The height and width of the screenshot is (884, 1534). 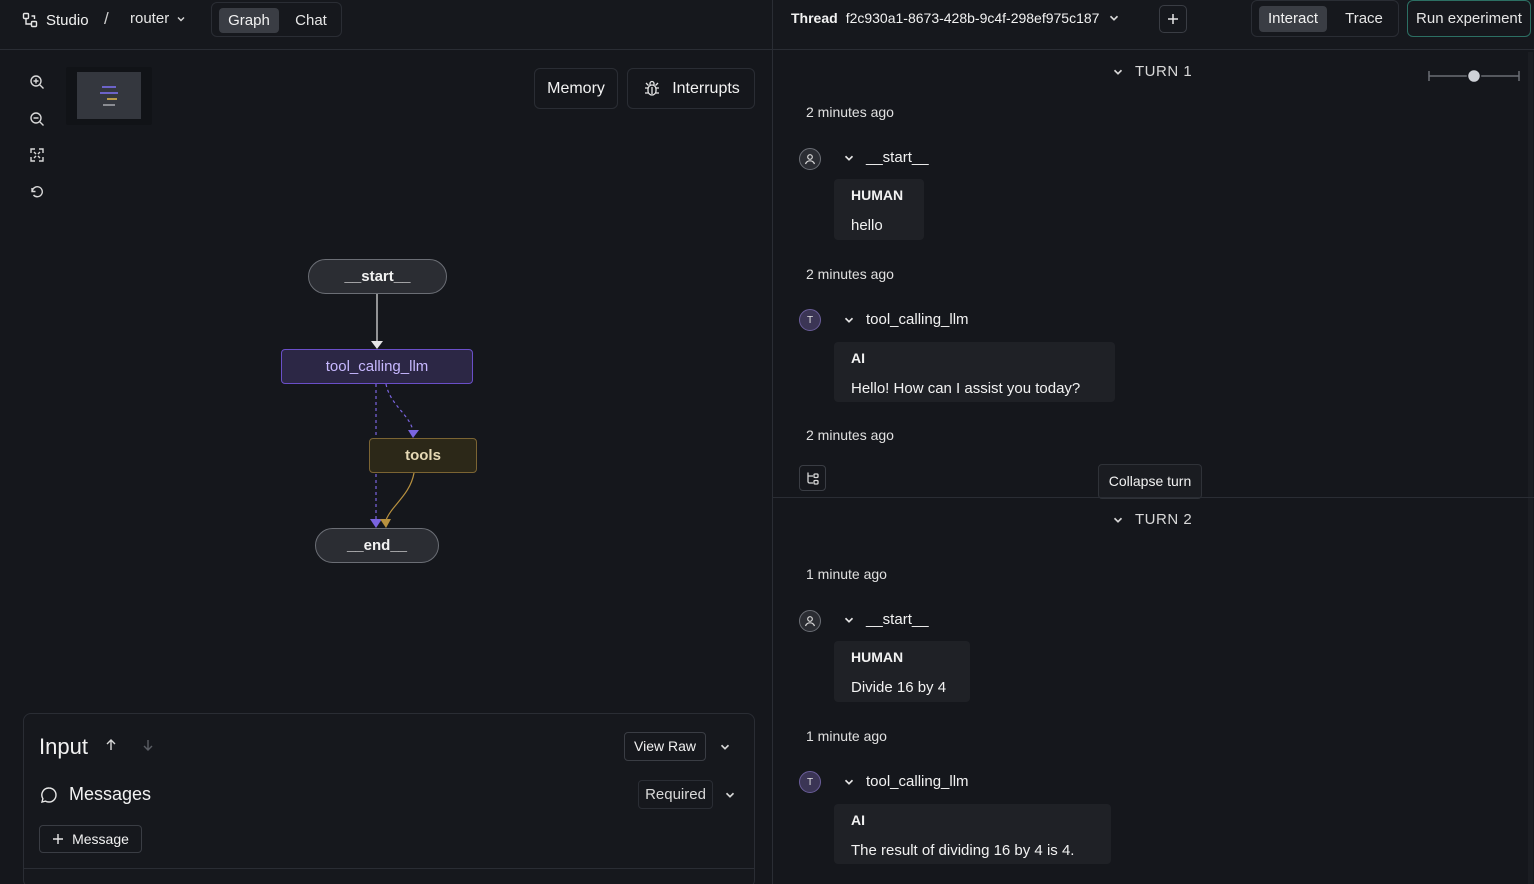 What do you see at coordinates (1153, 497) in the screenshot?
I see `turn-separator` at bounding box center [1153, 497].